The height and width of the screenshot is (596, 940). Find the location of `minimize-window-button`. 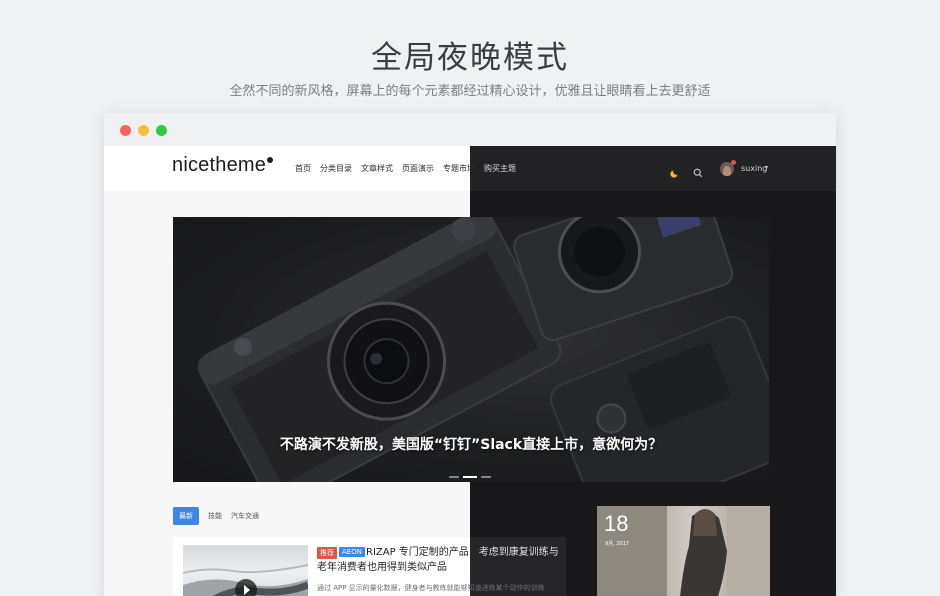

minimize-window-button is located at coordinates (143, 130).